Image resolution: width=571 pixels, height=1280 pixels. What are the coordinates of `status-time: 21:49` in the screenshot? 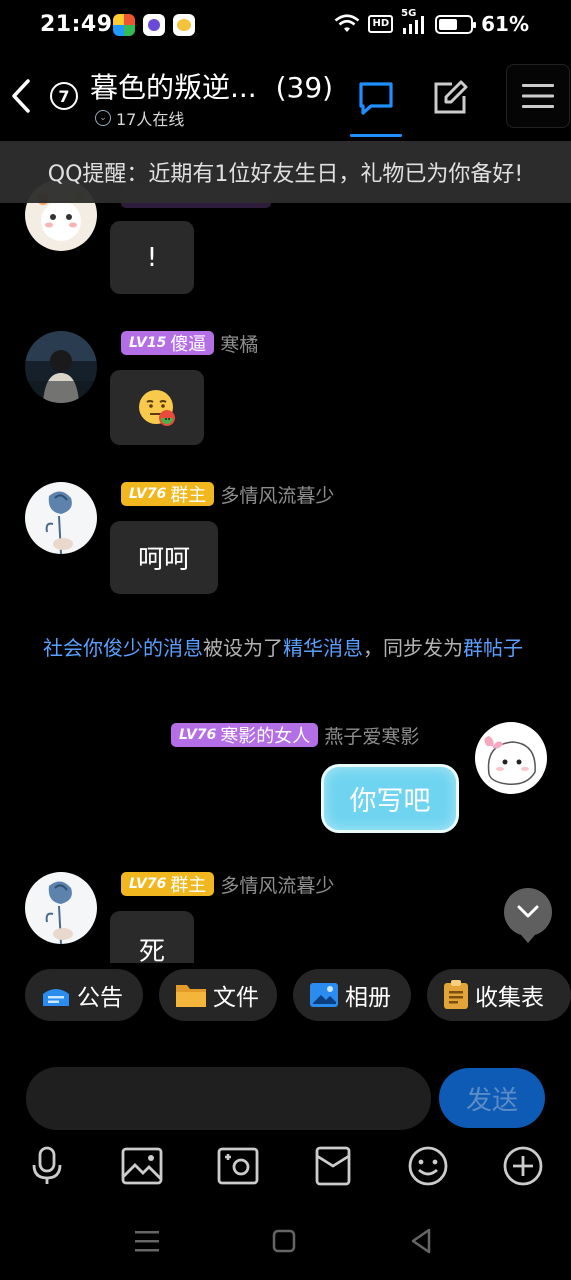 It's located at (76, 24).